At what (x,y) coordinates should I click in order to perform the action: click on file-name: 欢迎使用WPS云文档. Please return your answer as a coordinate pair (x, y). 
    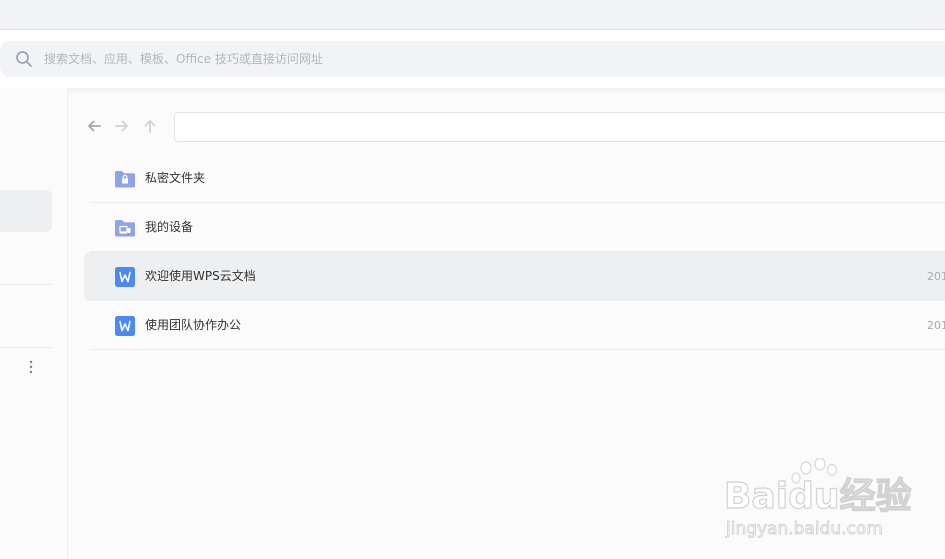
    Looking at the image, I should click on (200, 276).